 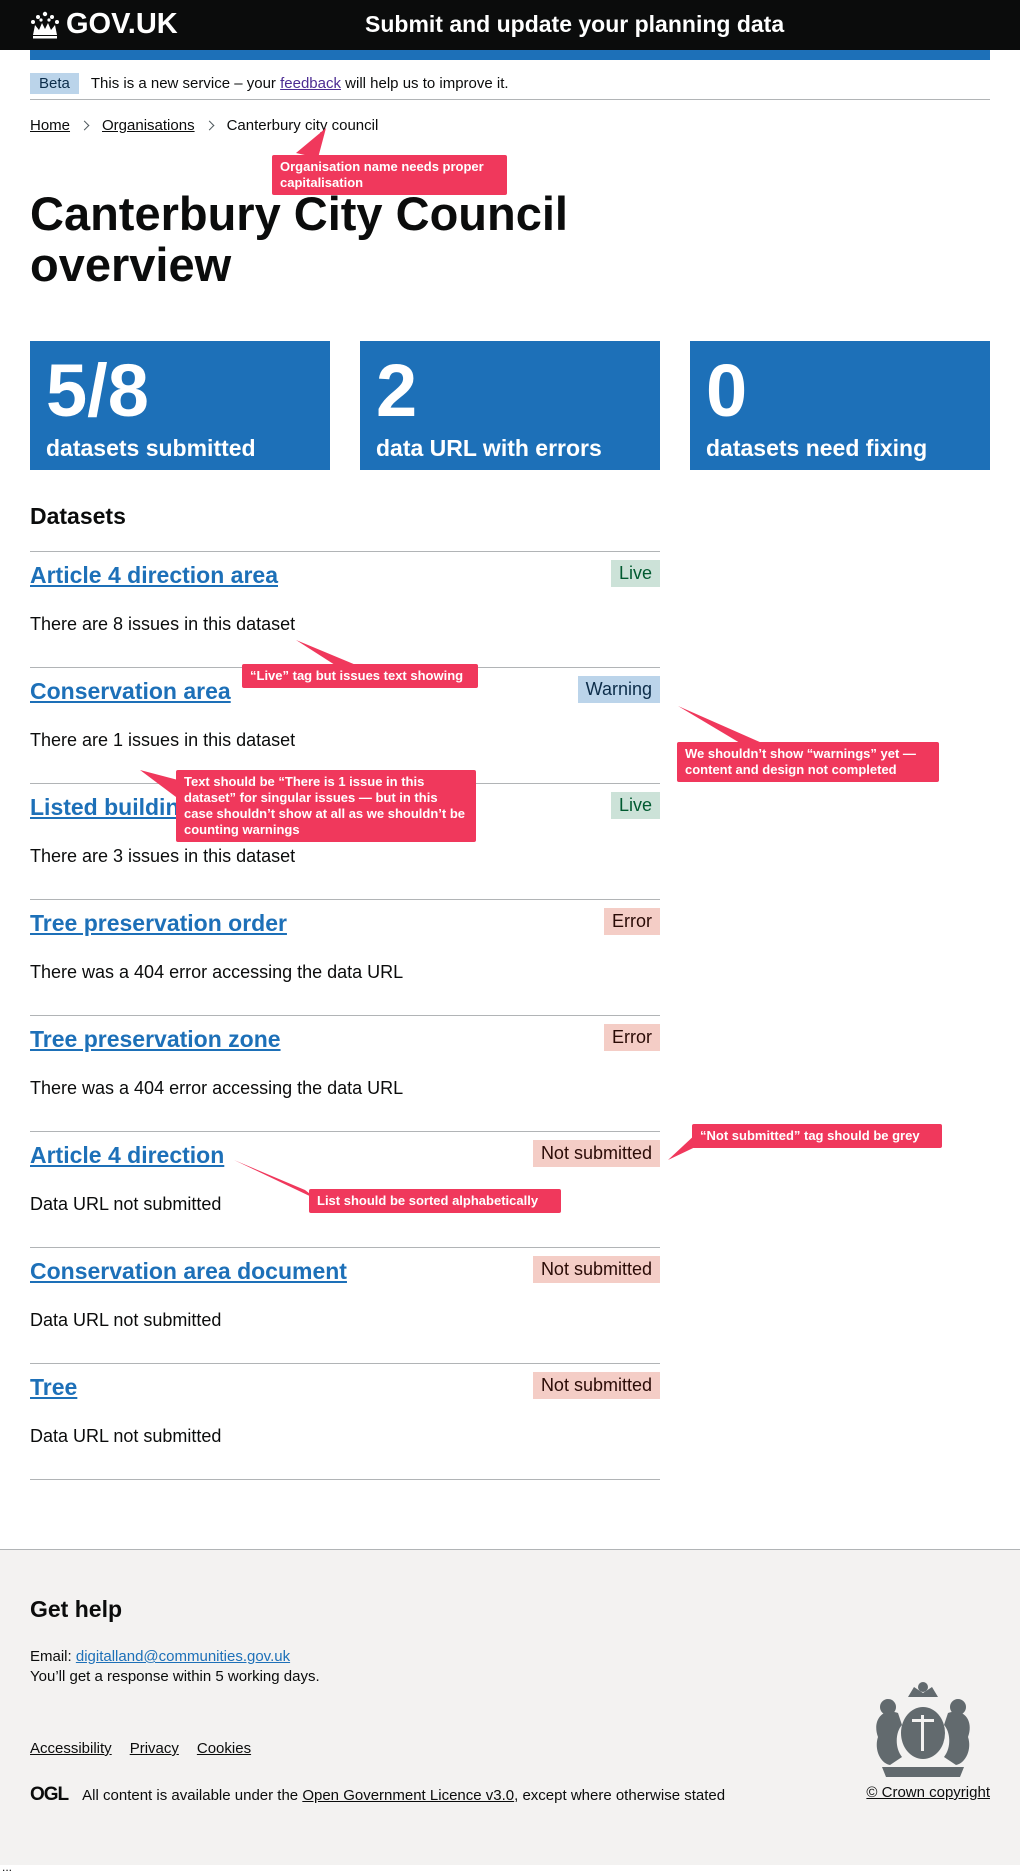 I want to click on stat-card-errors: 2 data URL with errors, so click(x=510, y=405).